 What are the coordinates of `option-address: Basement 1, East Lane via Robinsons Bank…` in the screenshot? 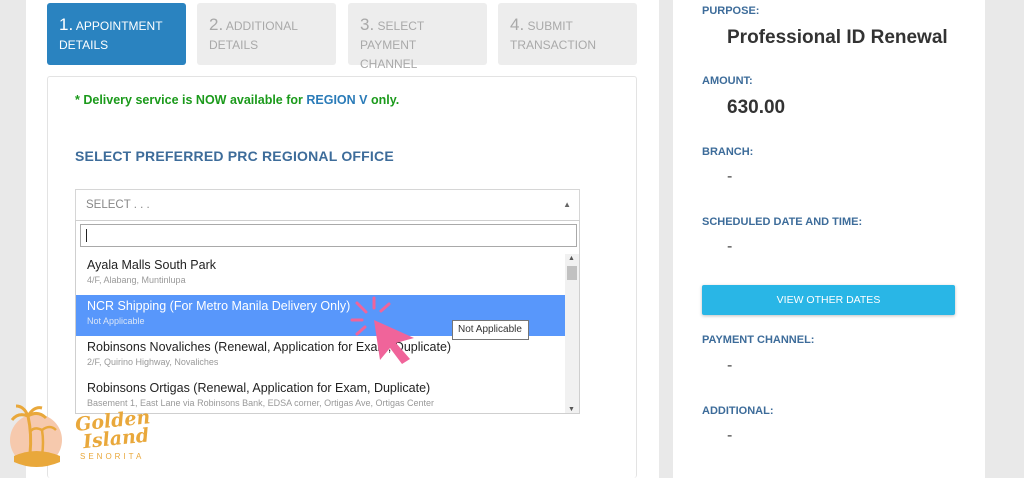 It's located at (261, 403).